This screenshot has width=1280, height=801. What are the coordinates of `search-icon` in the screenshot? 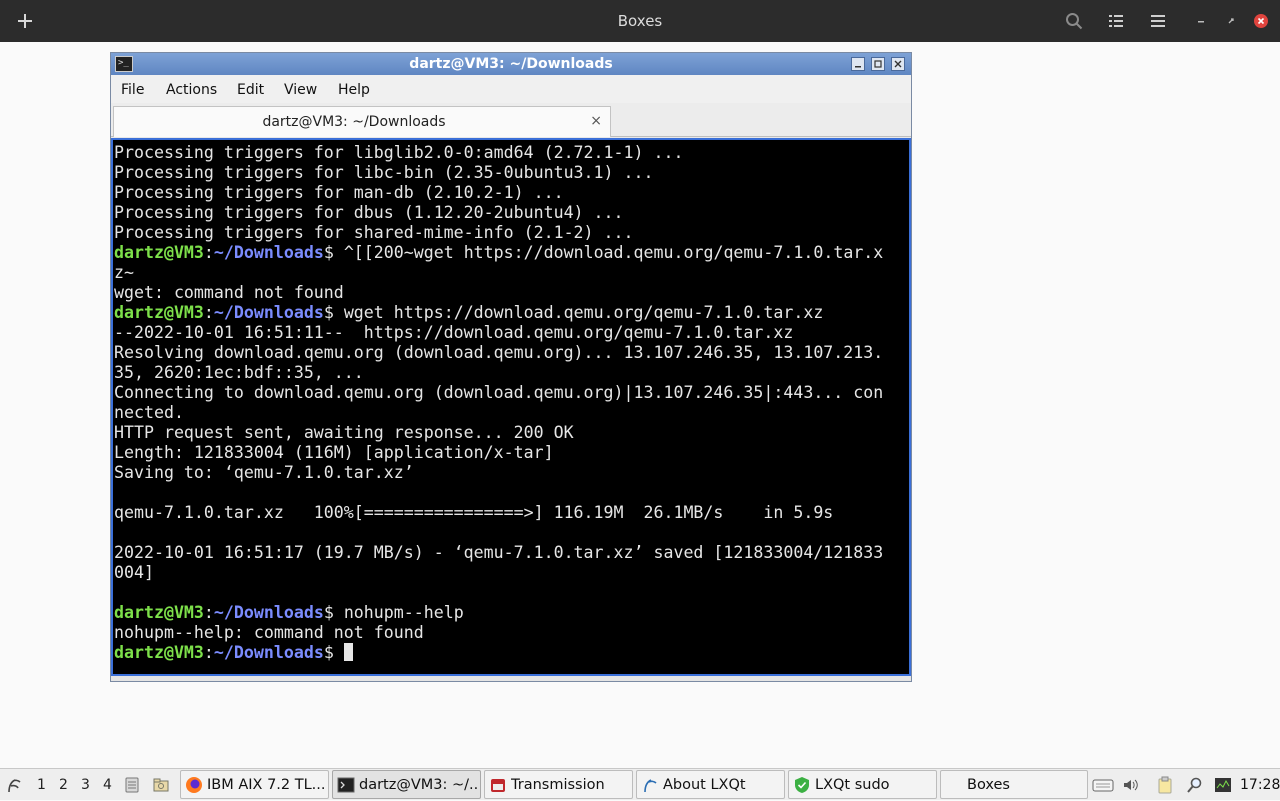 It's located at (1074, 21).